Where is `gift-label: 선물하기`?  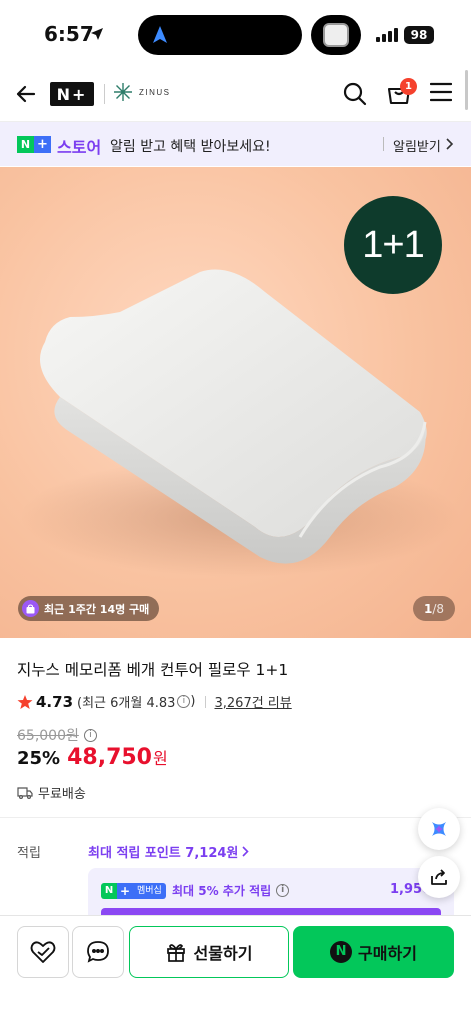
gift-label: 선물하기 is located at coordinates (223, 953).